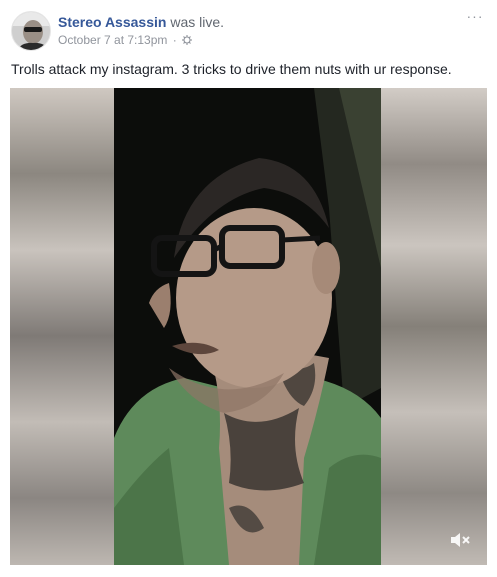  What do you see at coordinates (187, 40) in the screenshot?
I see `public-globe-icon` at bounding box center [187, 40].